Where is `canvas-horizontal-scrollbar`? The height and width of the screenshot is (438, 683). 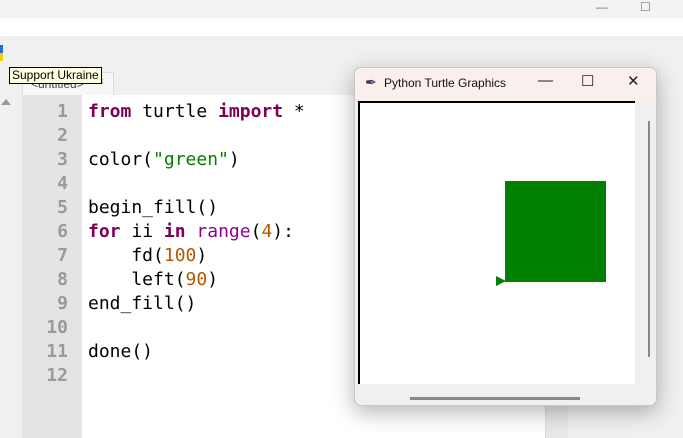
canvas-horizontal-scrollbar is located at coordinates (495, 398).